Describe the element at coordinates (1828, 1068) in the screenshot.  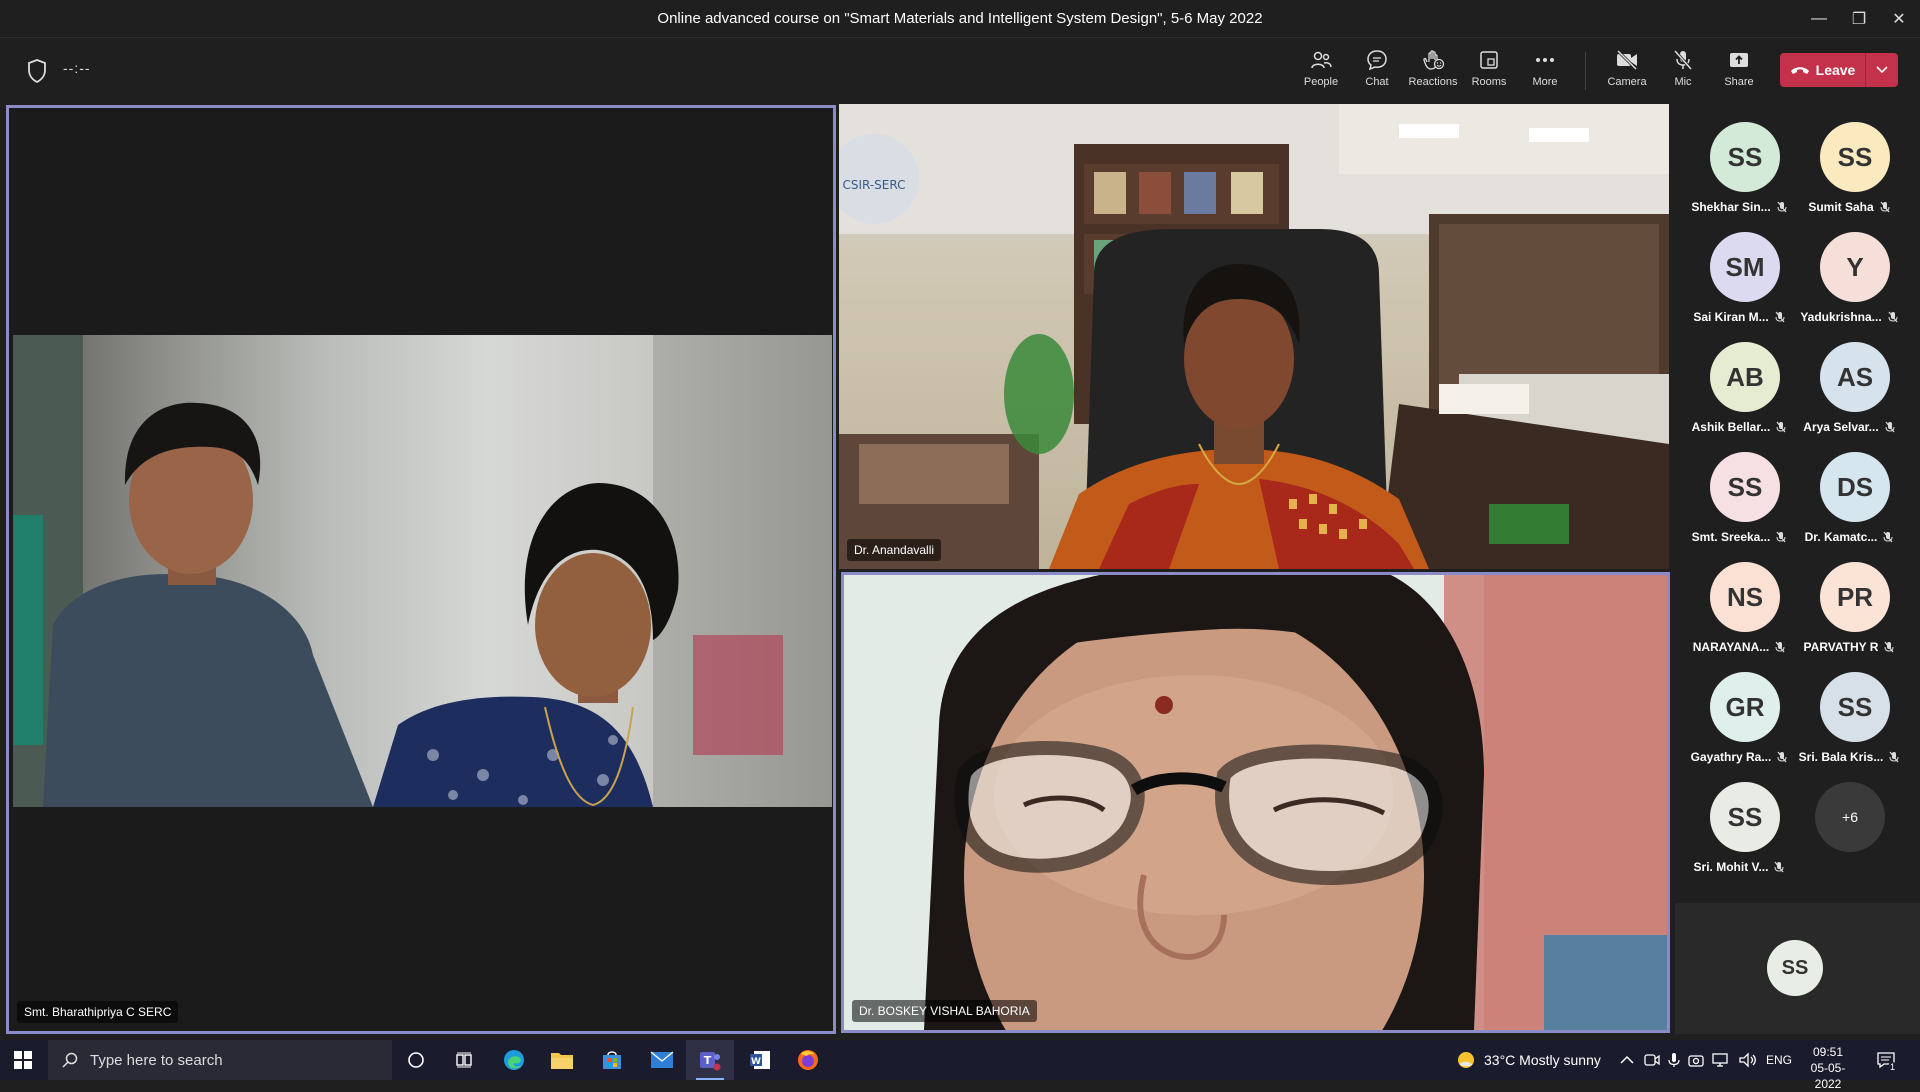
I see `system-clock: 09:51 05-05-2022` at that location.